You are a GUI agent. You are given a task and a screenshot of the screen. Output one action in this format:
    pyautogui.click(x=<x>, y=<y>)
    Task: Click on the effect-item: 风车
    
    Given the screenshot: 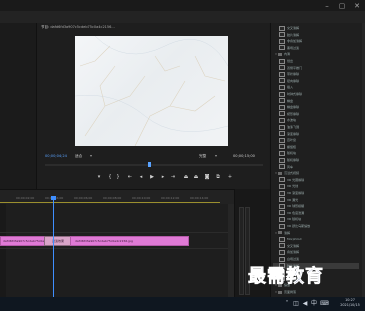 What is the action you would take?
    pyautogui.click(x=316, y=167)
    